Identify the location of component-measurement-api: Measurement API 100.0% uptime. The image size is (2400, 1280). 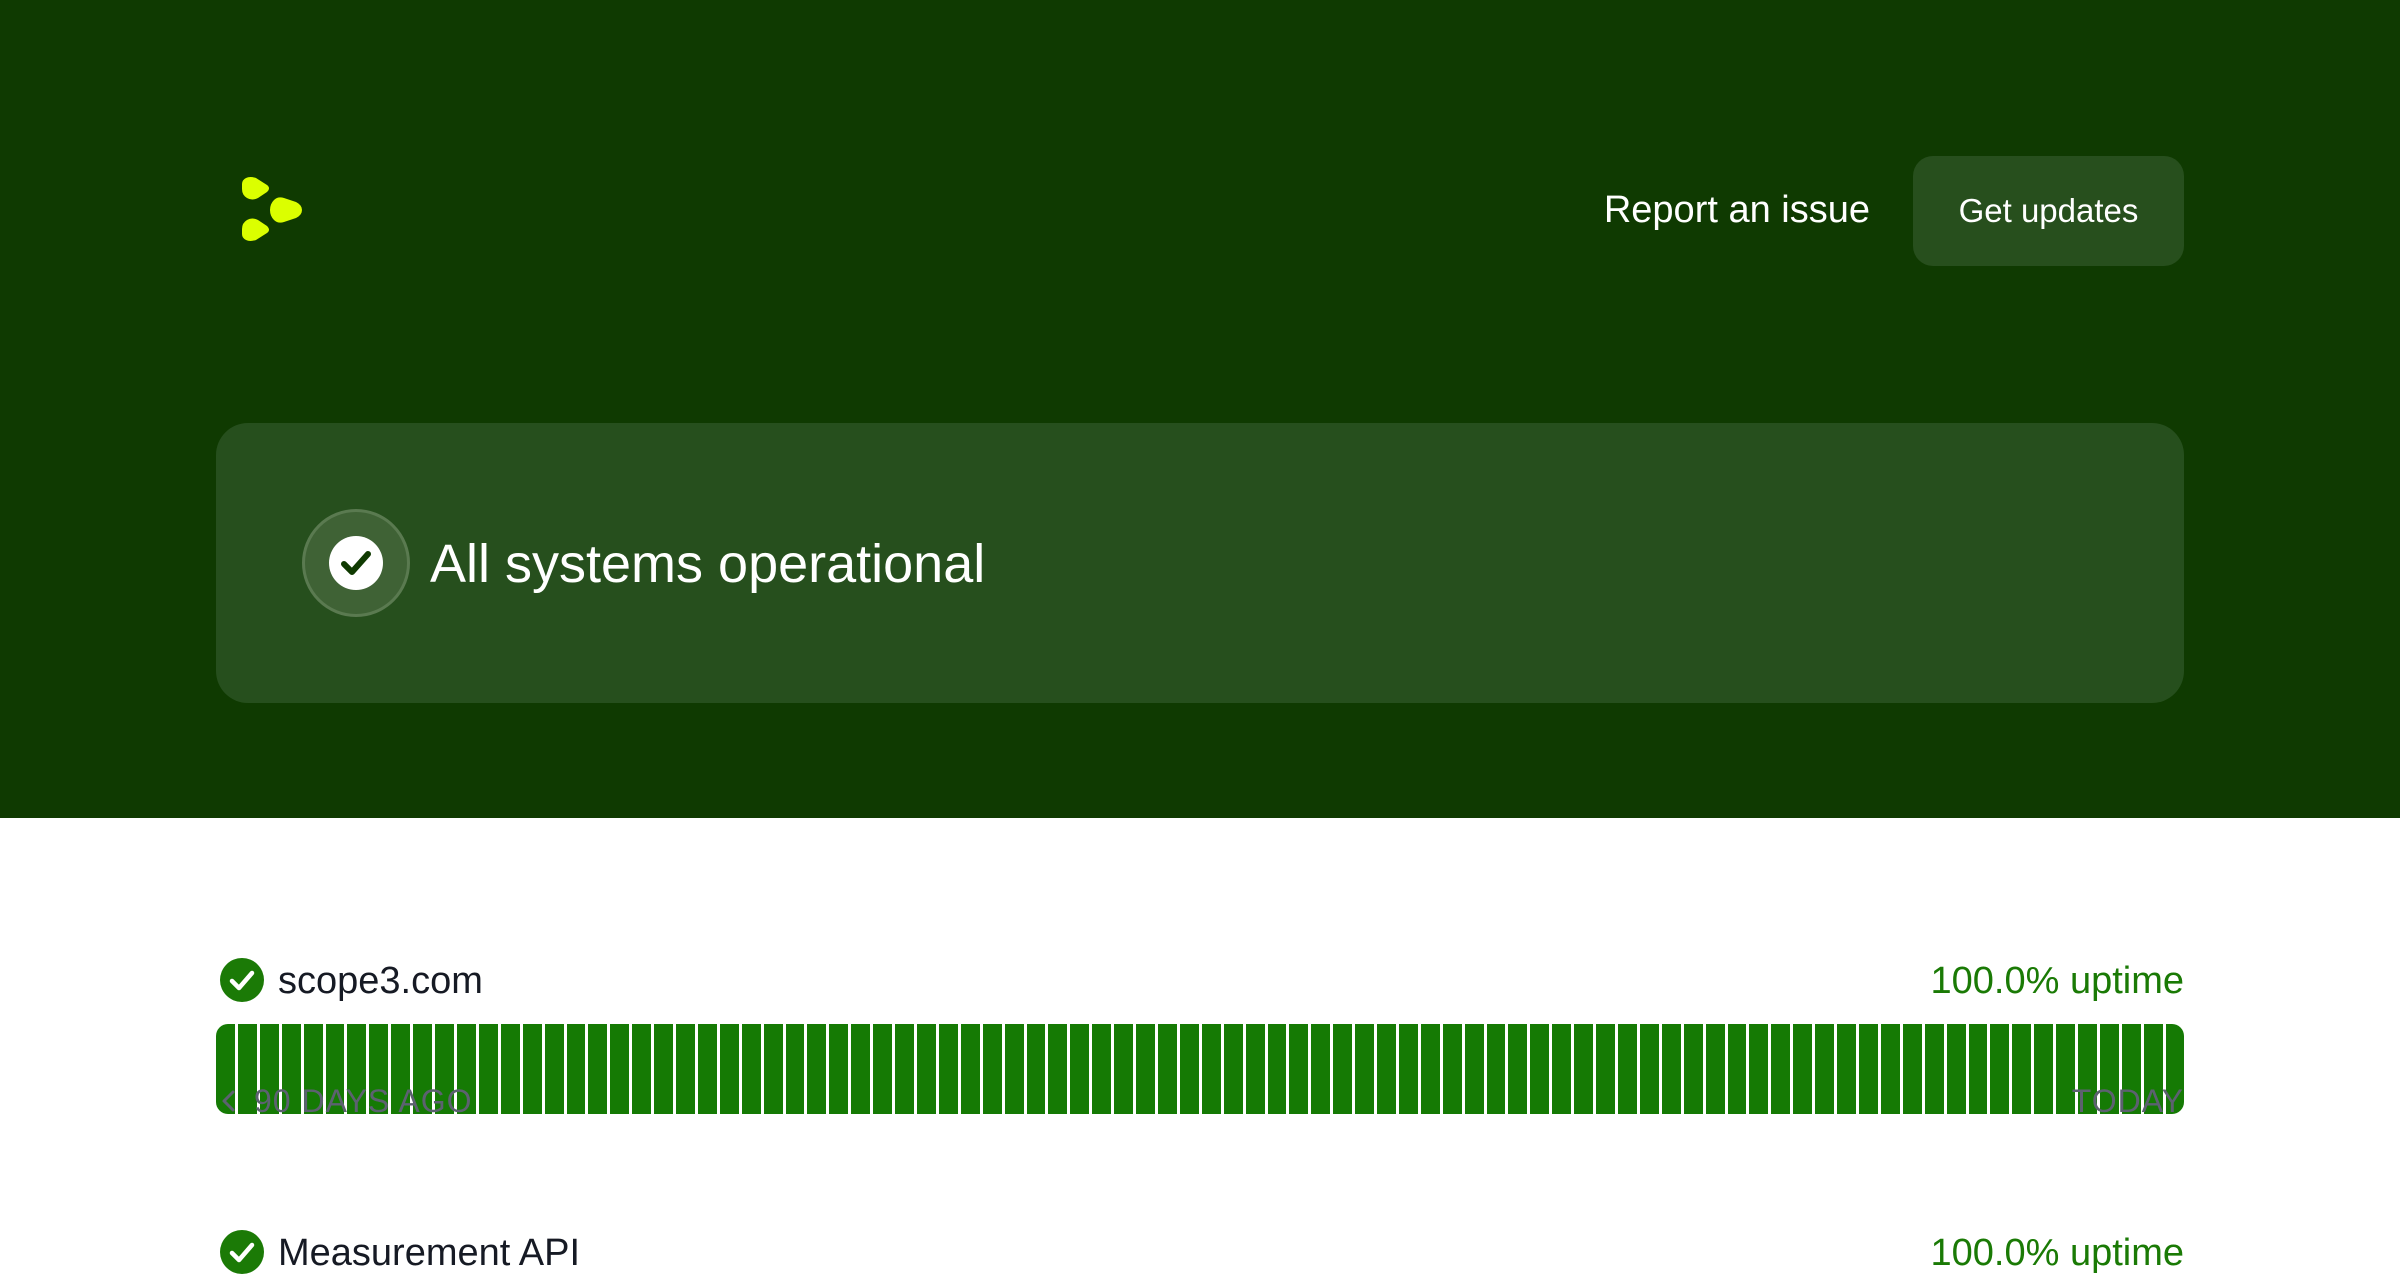
(1200, 1253).